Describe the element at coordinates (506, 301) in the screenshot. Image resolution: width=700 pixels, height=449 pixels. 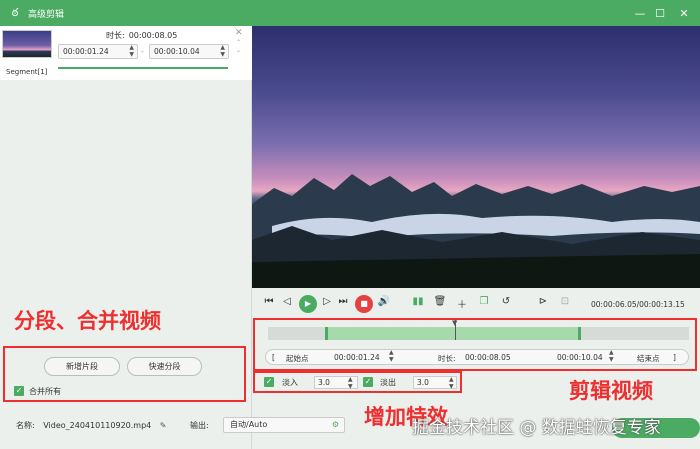
I see `reset-icon: ↺` at that location.